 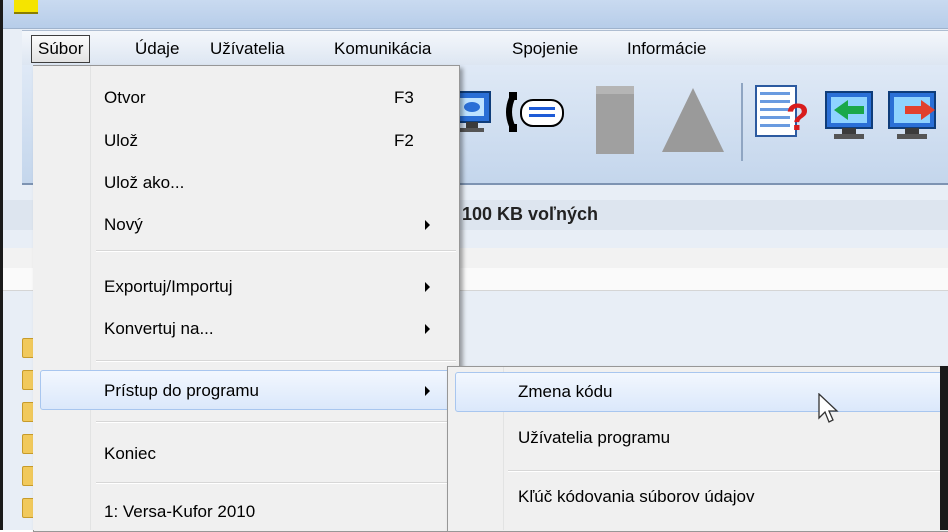 What do you see at coordinates (782, 112) in the screenshot?
I see `help-document-icon: ?` at bounding box center [782, 112].